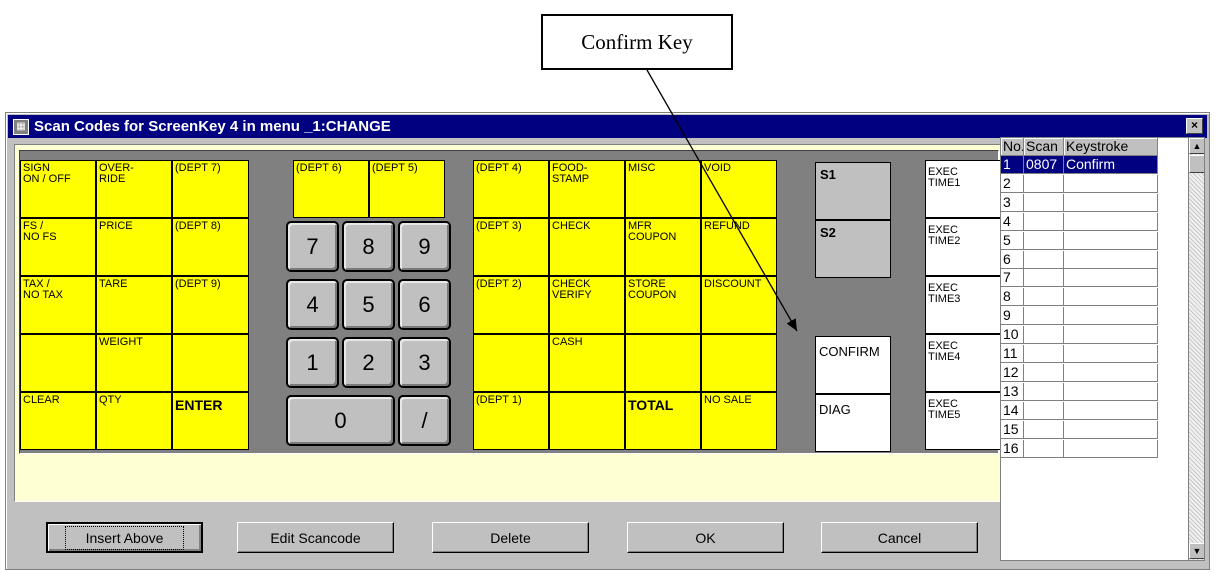 This screenshot has width=1215, height=573. What do you see at coordinates (1012, 391) in the screenshot?
I see `row-number: 13` at bounding box center [1012, 391].